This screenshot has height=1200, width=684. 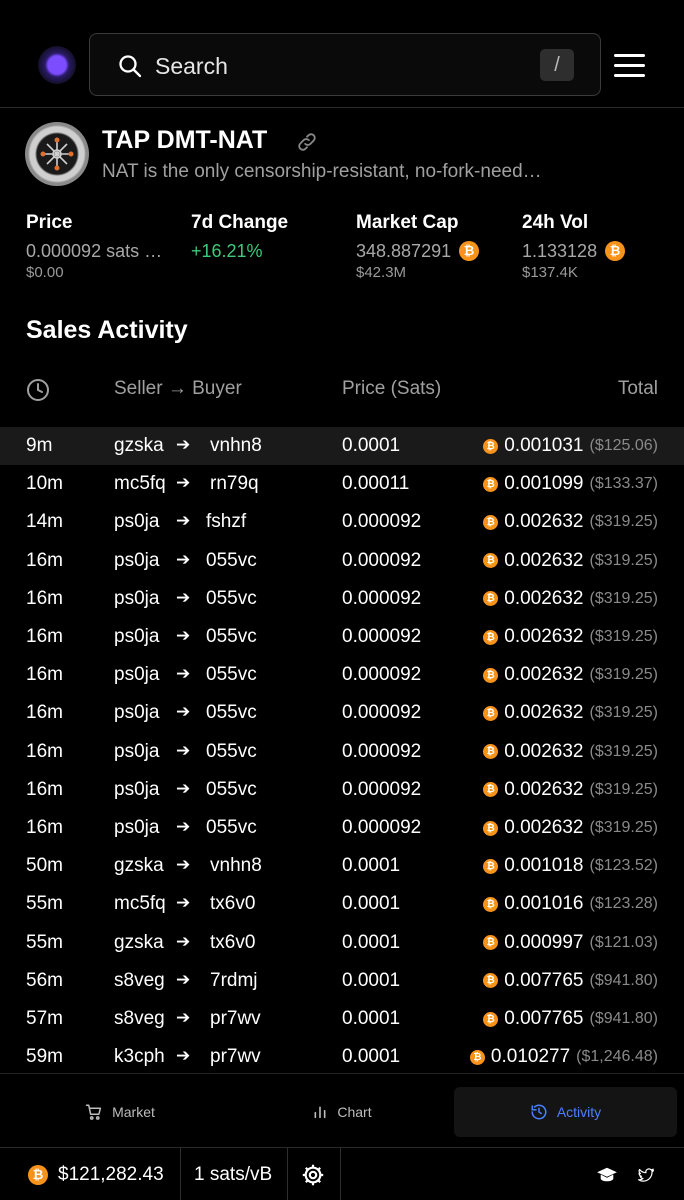 I want to click on tab-chart: Chart, so click(x=342, y=1112).